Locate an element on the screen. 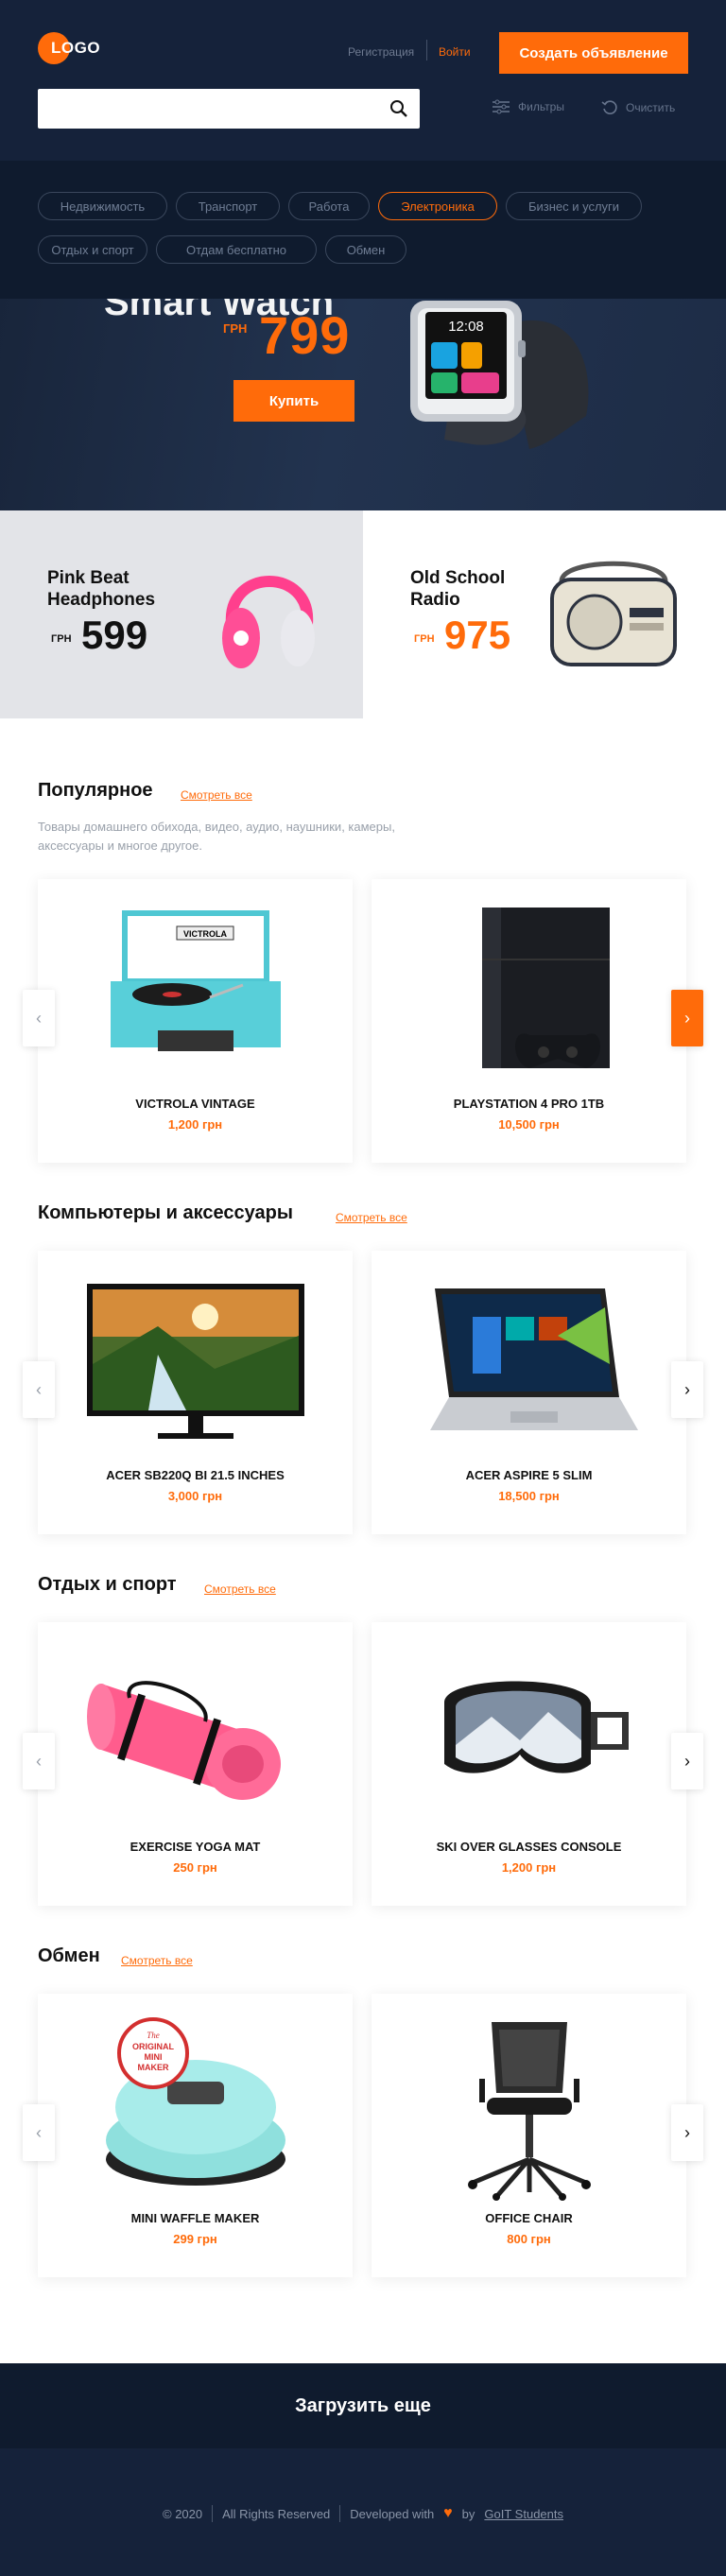  logo-text: LOGO is located at coordinates (76, 48).